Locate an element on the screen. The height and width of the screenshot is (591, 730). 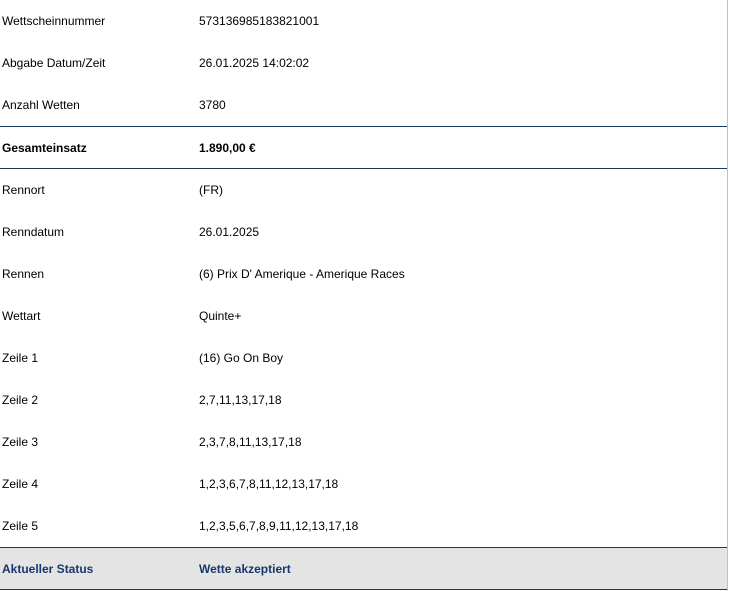
race-value: (6) Prix D' Amerique - Amerique Races is located at coordinates (302, 274).